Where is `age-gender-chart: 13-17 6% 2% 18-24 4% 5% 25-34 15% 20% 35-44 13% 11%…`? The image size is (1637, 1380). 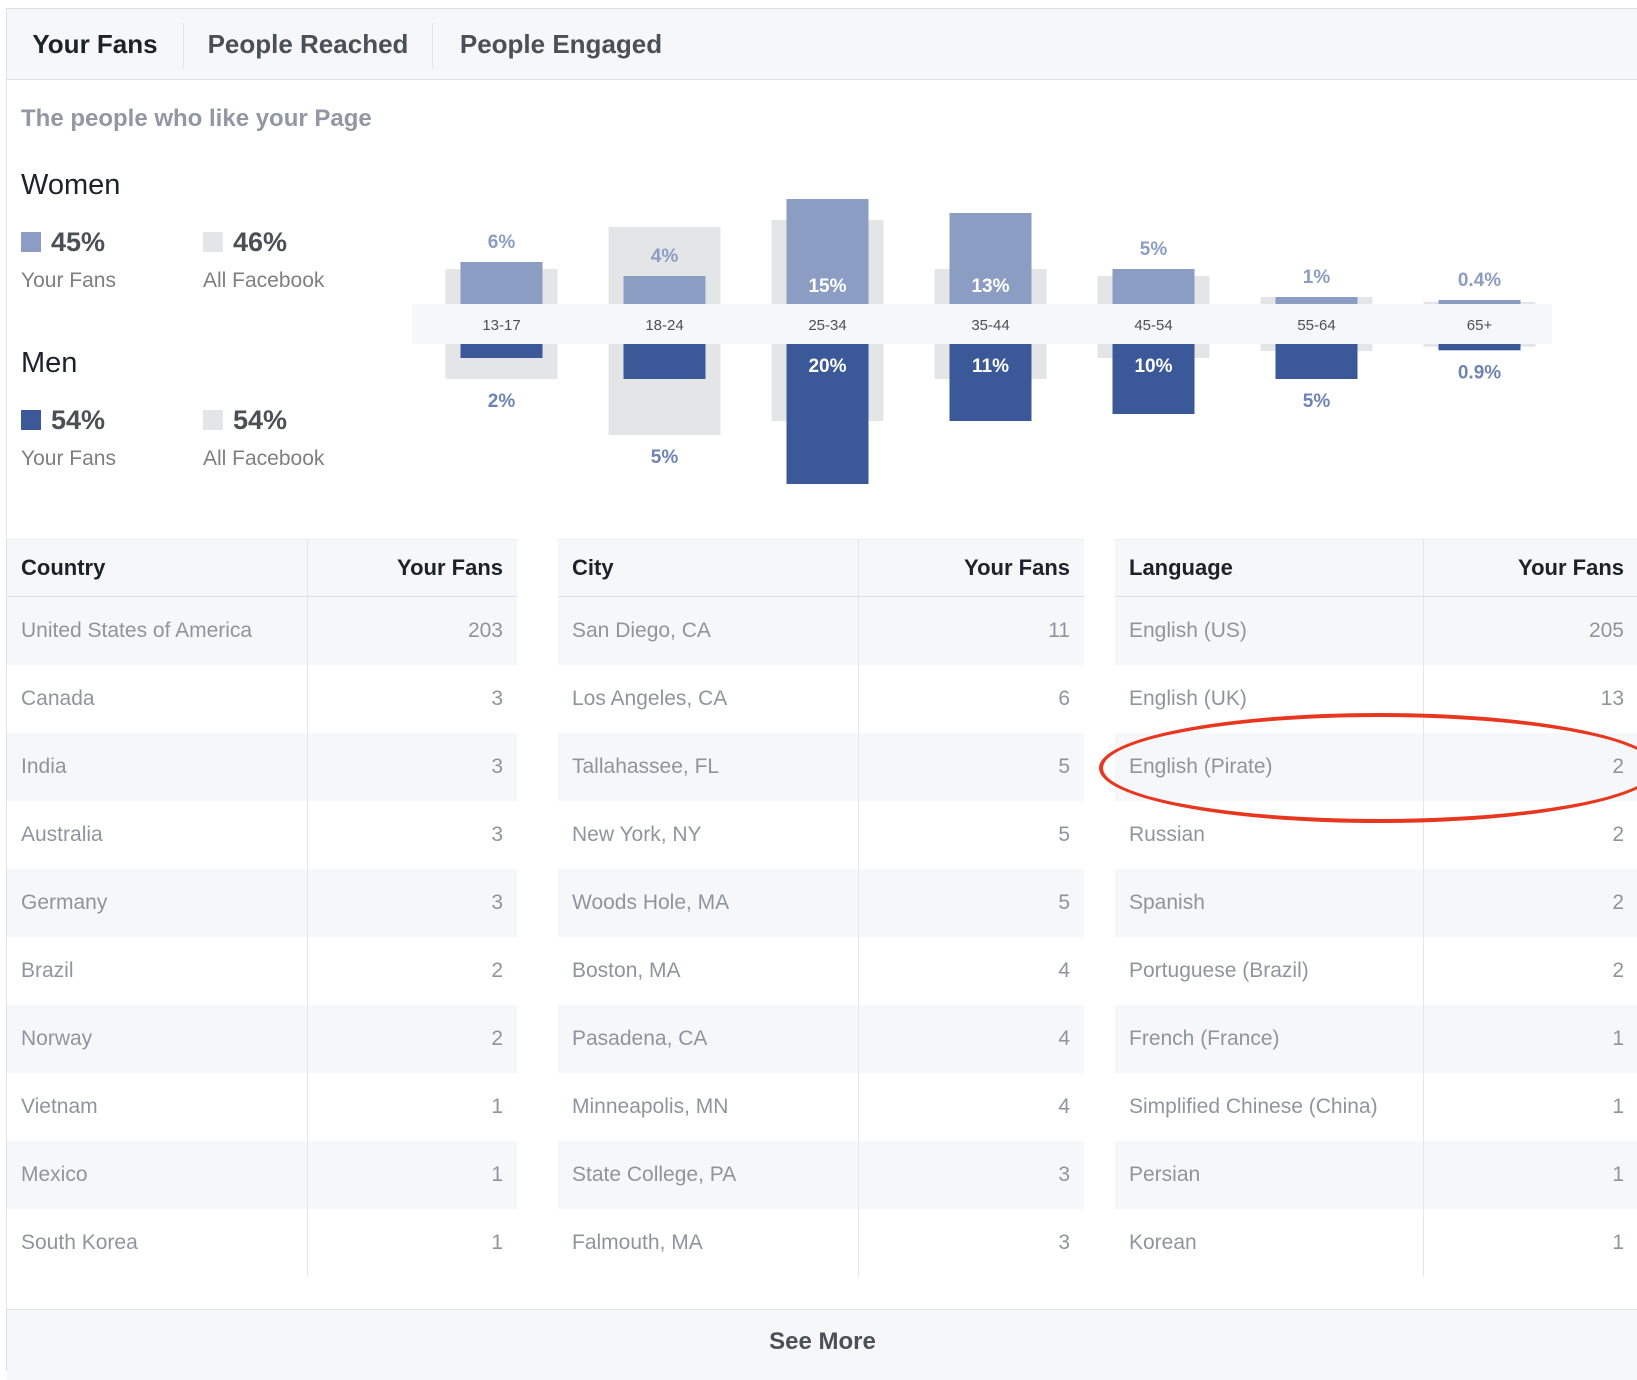 age-gender-chart: 13-17 6% 2% 18-24 4% 5% 25-34 15% 20% 35-44 13% 11%… is located at coordinates (982, 341).